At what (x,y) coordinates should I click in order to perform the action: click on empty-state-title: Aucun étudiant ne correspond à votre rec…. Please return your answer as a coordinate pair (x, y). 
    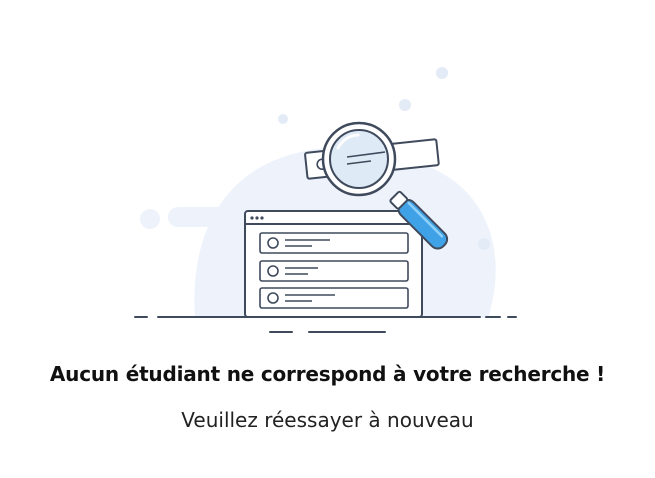
    Looking at the image, I should click on (327, 374).